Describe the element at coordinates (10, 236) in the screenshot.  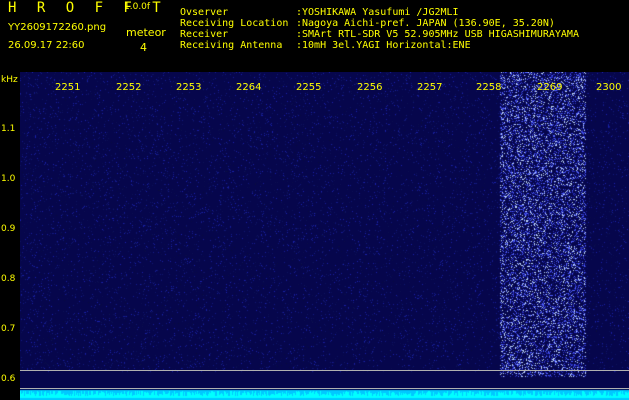
I see `y-axis` at that location.